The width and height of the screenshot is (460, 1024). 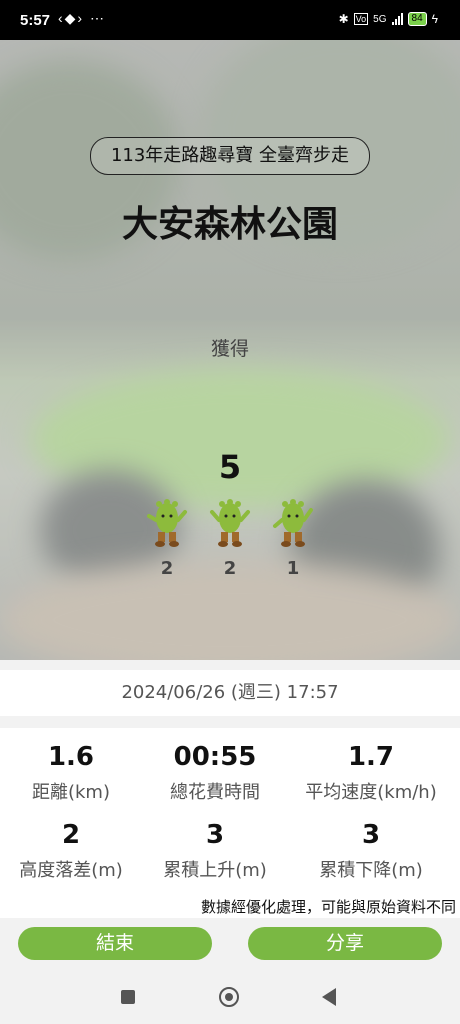 What do you see at coordinates (361, 19) in the screenshot?
I see `volte-icon: Vo` at bounding box center [361, 19].